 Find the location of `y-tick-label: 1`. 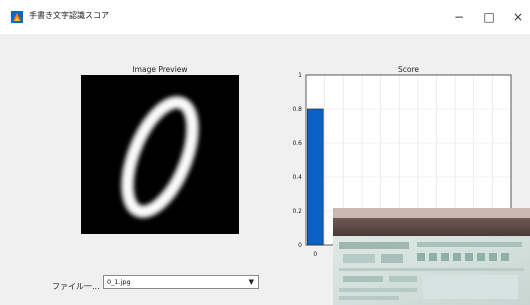

y-tick-label: 1 is located at coordinates (300, 75).